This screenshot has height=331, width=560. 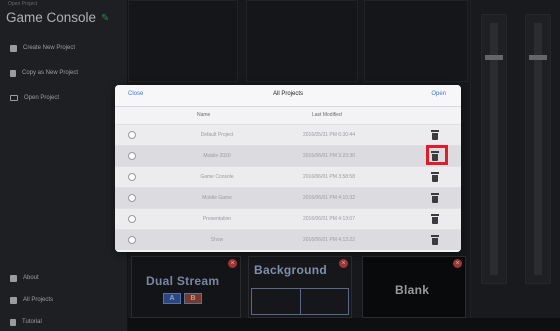 I want to click on project-name: Presentation, so click(x=217, y=219).